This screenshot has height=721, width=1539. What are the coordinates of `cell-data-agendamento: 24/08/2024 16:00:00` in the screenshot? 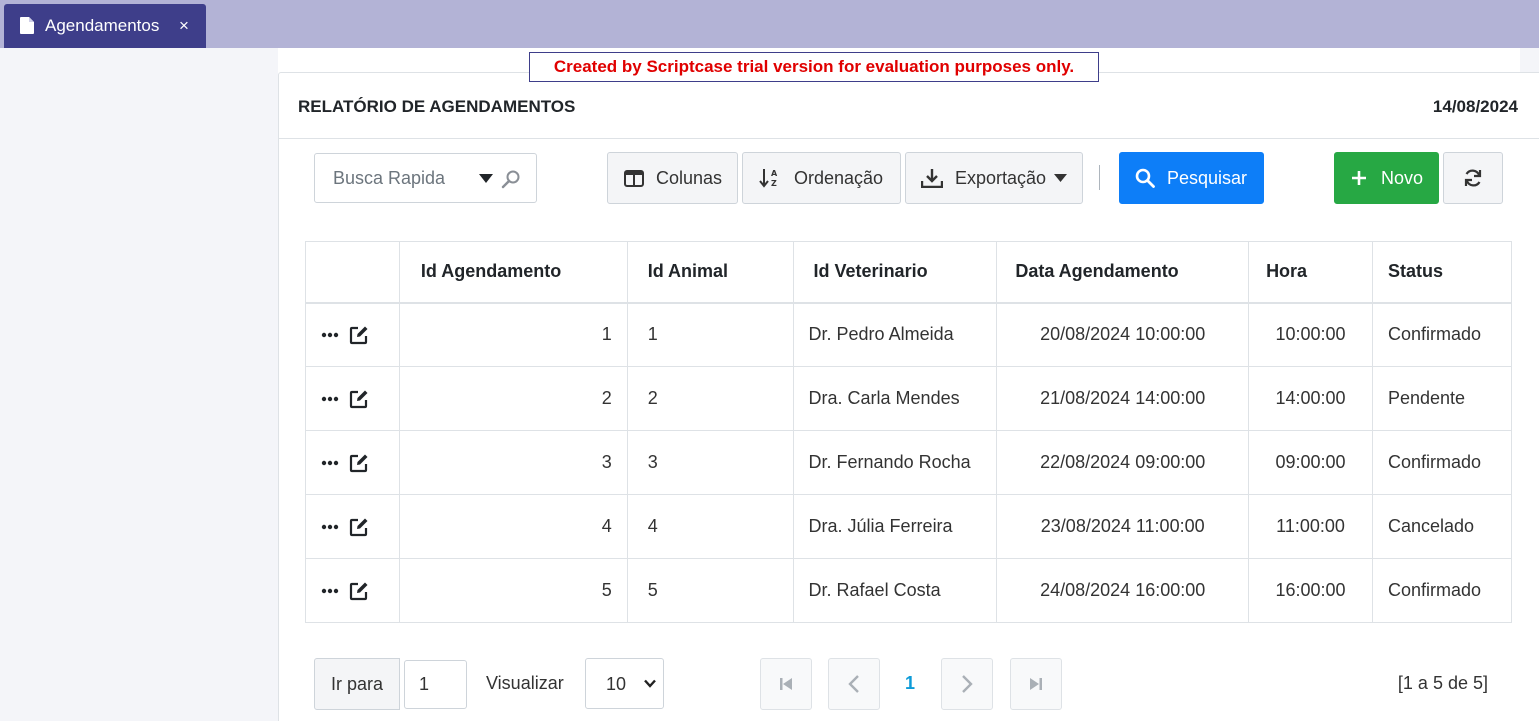 It's located at (1123, 590).